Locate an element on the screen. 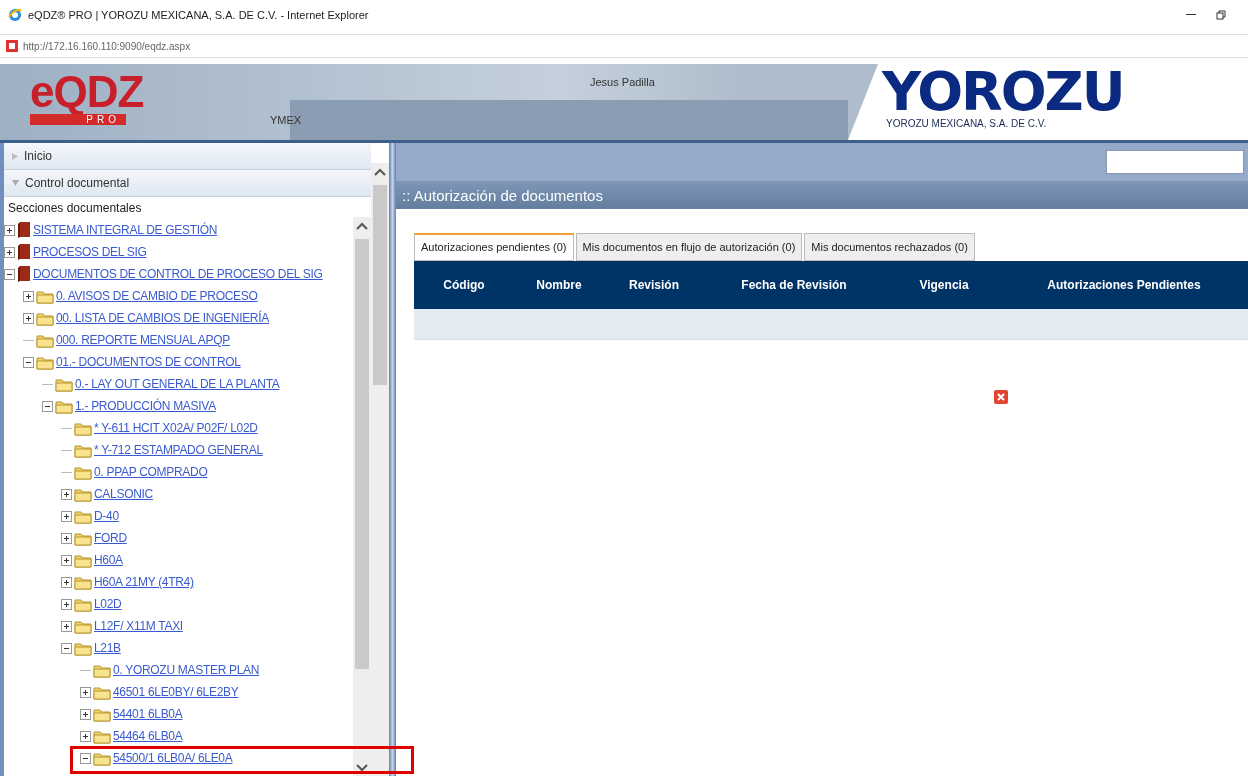  column-header: Autorizaciones Pendientes is located at coordinates (1124, 285).